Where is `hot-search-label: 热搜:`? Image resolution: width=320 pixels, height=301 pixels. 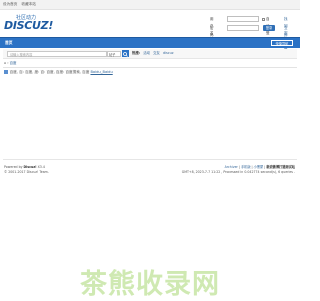 hot-search-label: 热搜: is located at coordinates (136, 53).